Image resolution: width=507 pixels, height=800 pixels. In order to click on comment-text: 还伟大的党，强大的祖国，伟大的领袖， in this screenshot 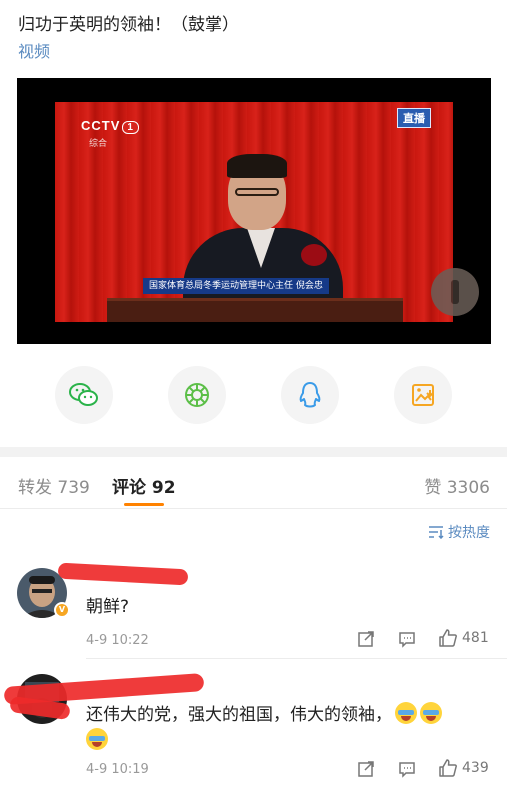, I will do `click(288, 728)`.